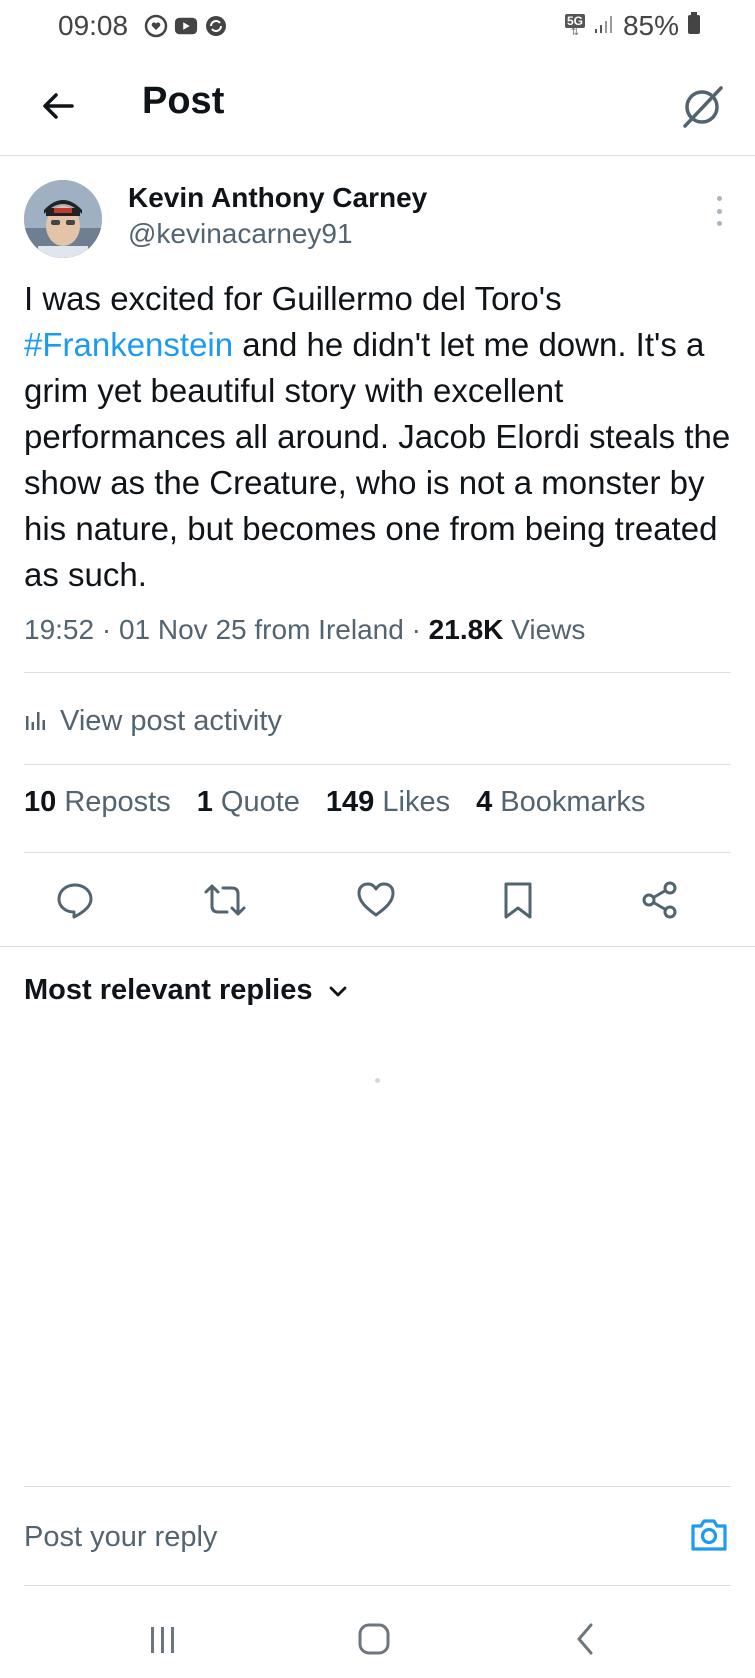 This screenshot has height=1678, width=755. Describe the element at coordinates (719, 198) in the screenshot. I see `more-vertical-icon` at that location.